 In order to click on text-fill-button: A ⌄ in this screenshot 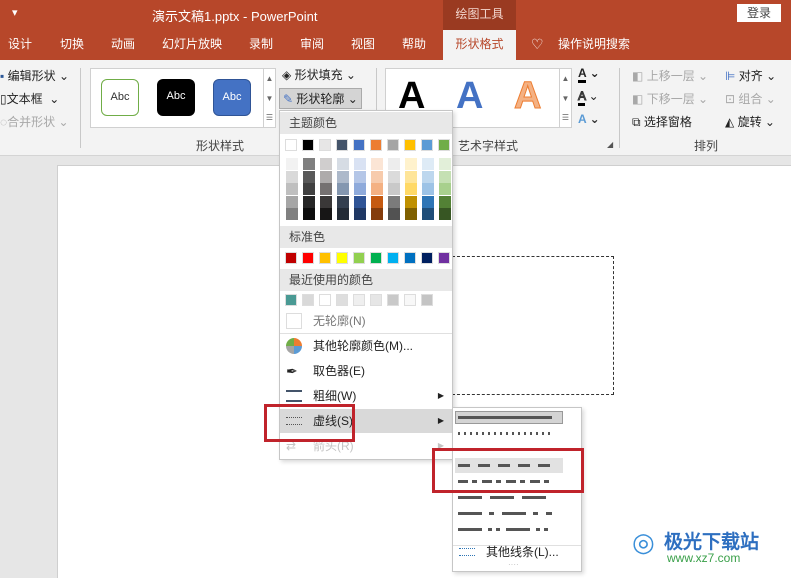, I will do `click(589, 74)`.